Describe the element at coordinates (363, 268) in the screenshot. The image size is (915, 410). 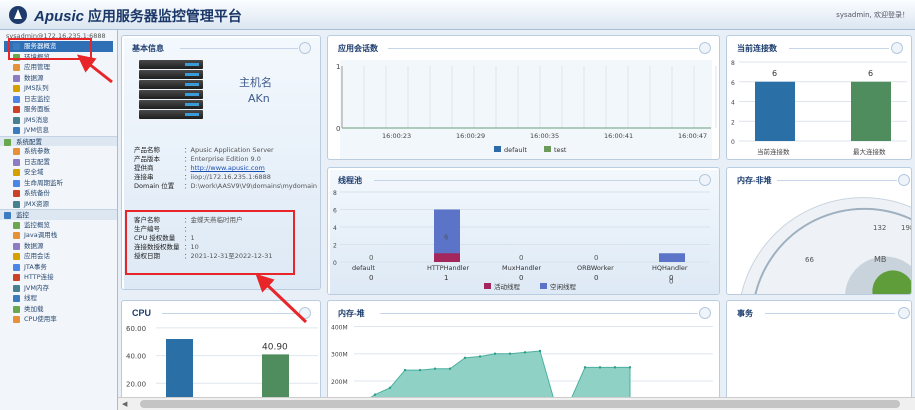
I see `x-tick-label: default` at that location.